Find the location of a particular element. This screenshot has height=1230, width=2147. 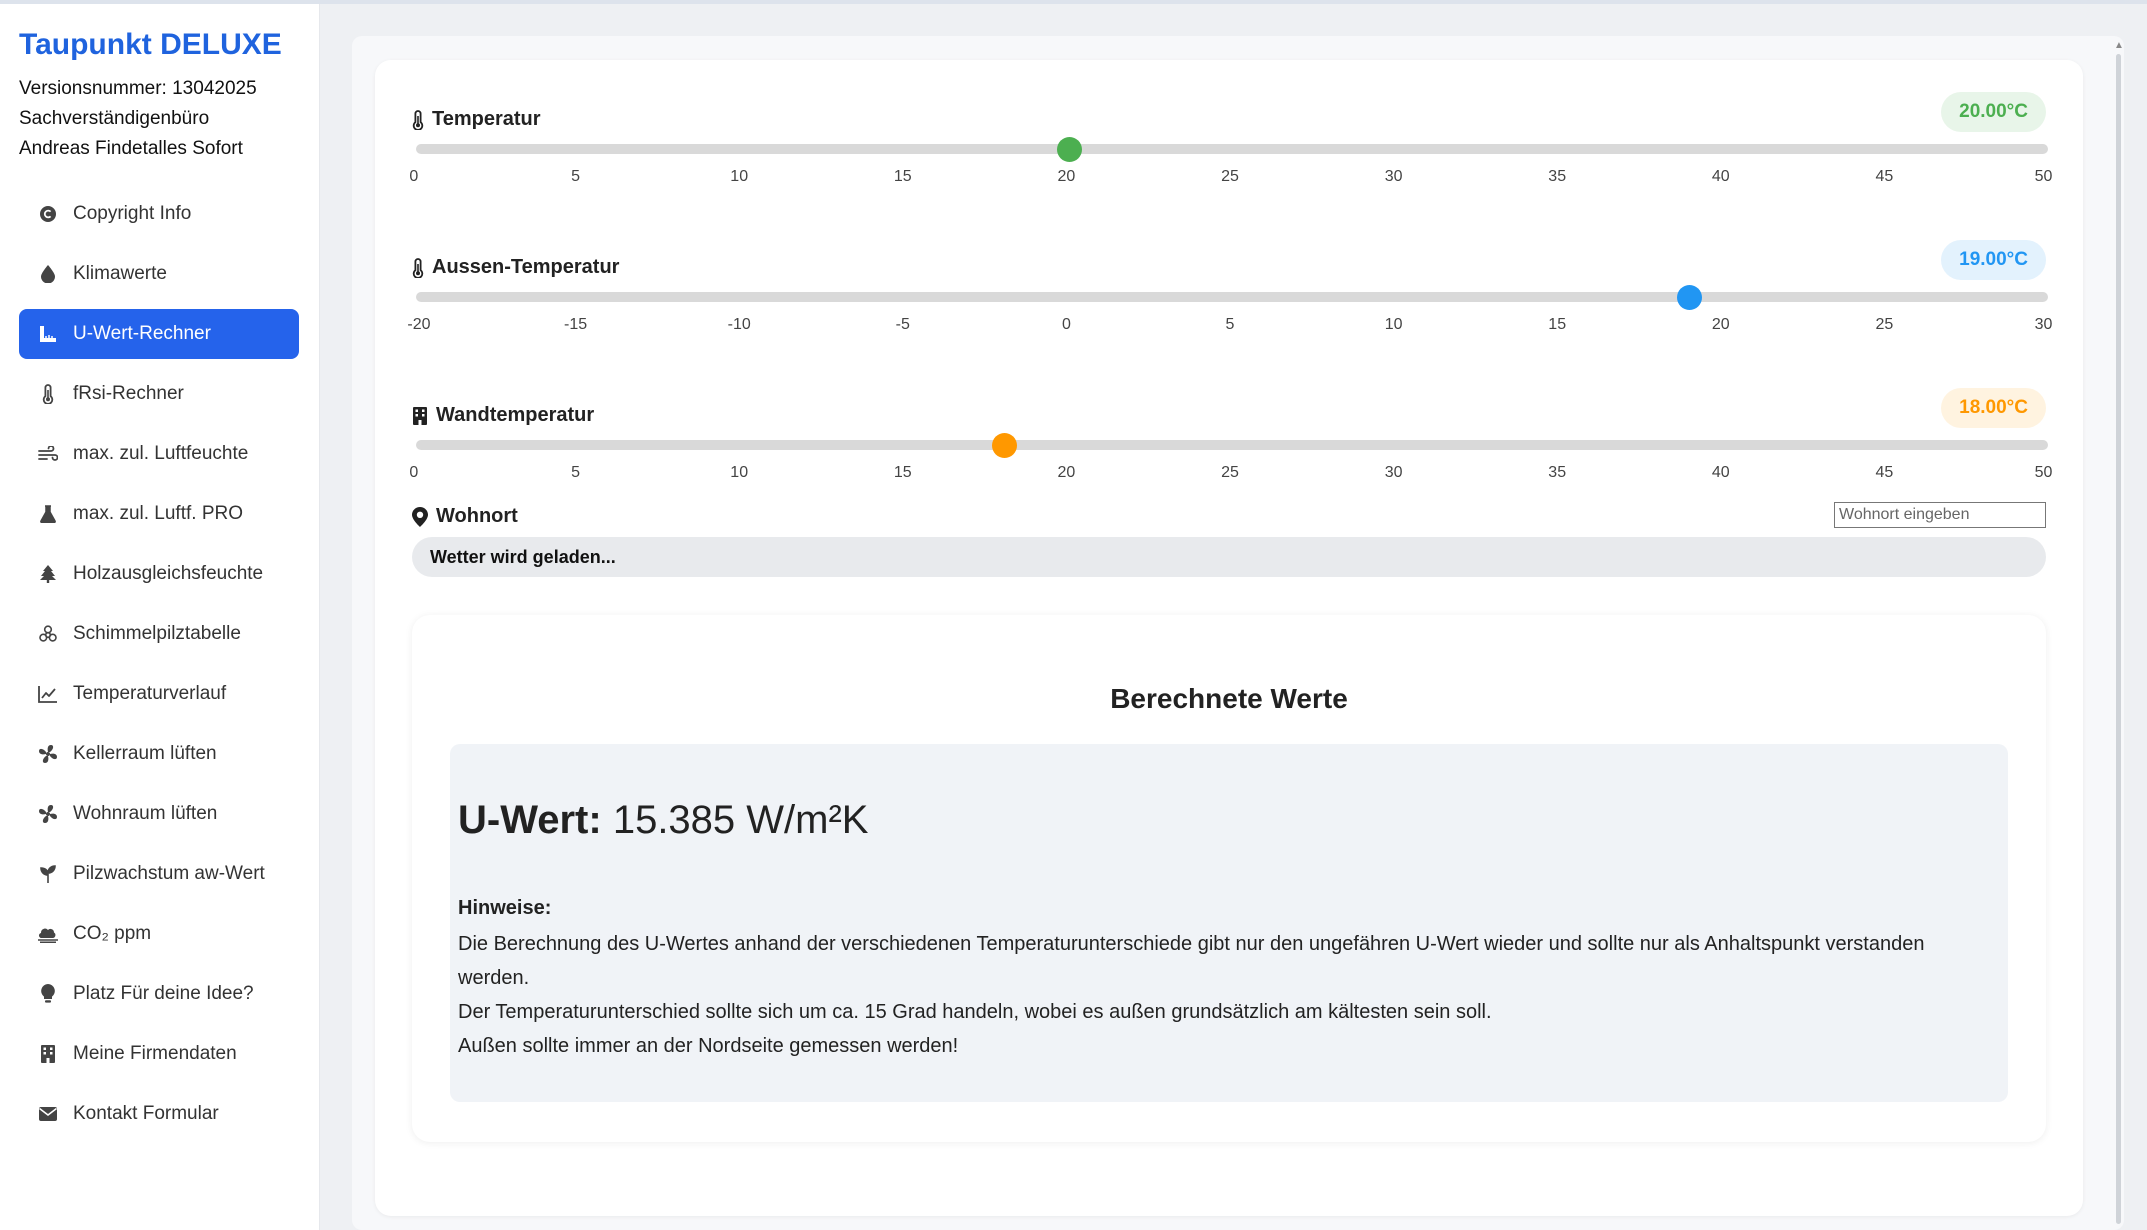

sidebar-item-label: Holzausgleichsfeuchte is located at coordinates (168, 573).